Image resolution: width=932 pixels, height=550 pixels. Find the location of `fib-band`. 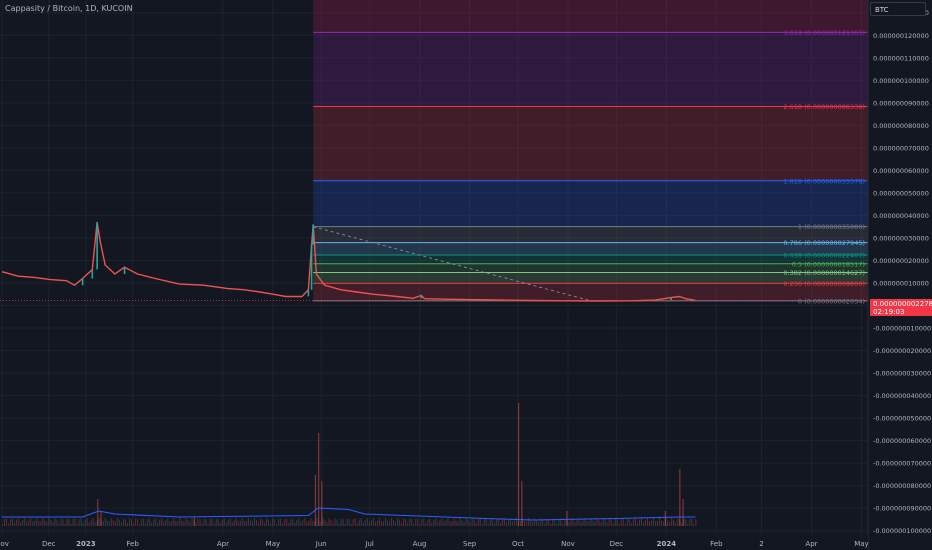

fib-band is located at coordinates (590, 16).